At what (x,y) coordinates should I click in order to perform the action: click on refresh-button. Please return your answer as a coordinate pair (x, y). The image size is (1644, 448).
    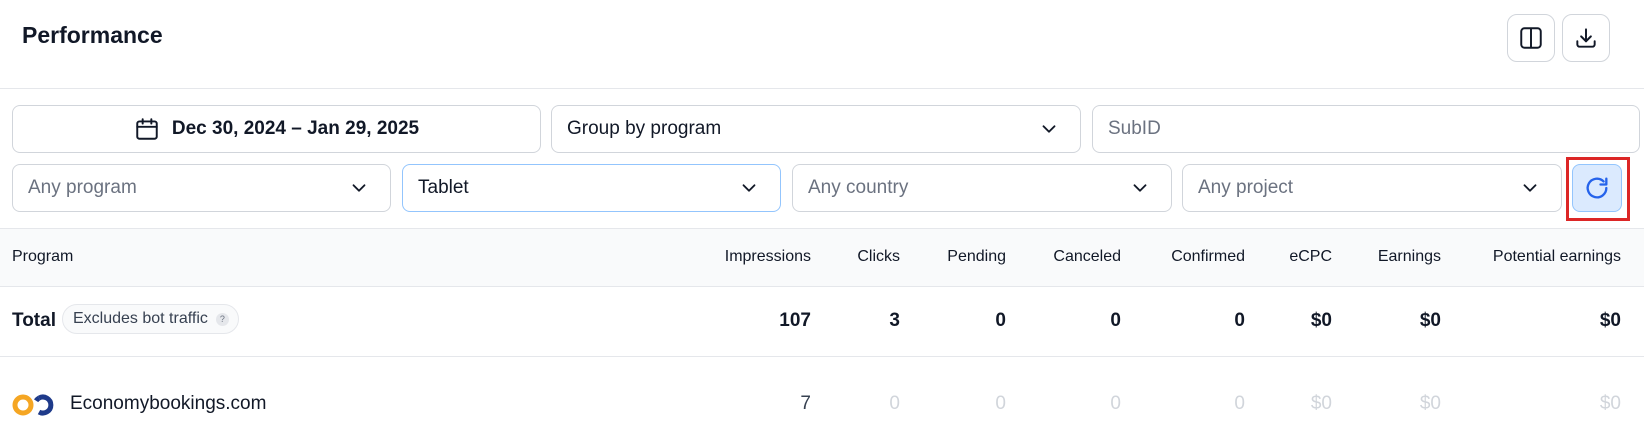
    Looking at the image, I should click on (1597, 188).